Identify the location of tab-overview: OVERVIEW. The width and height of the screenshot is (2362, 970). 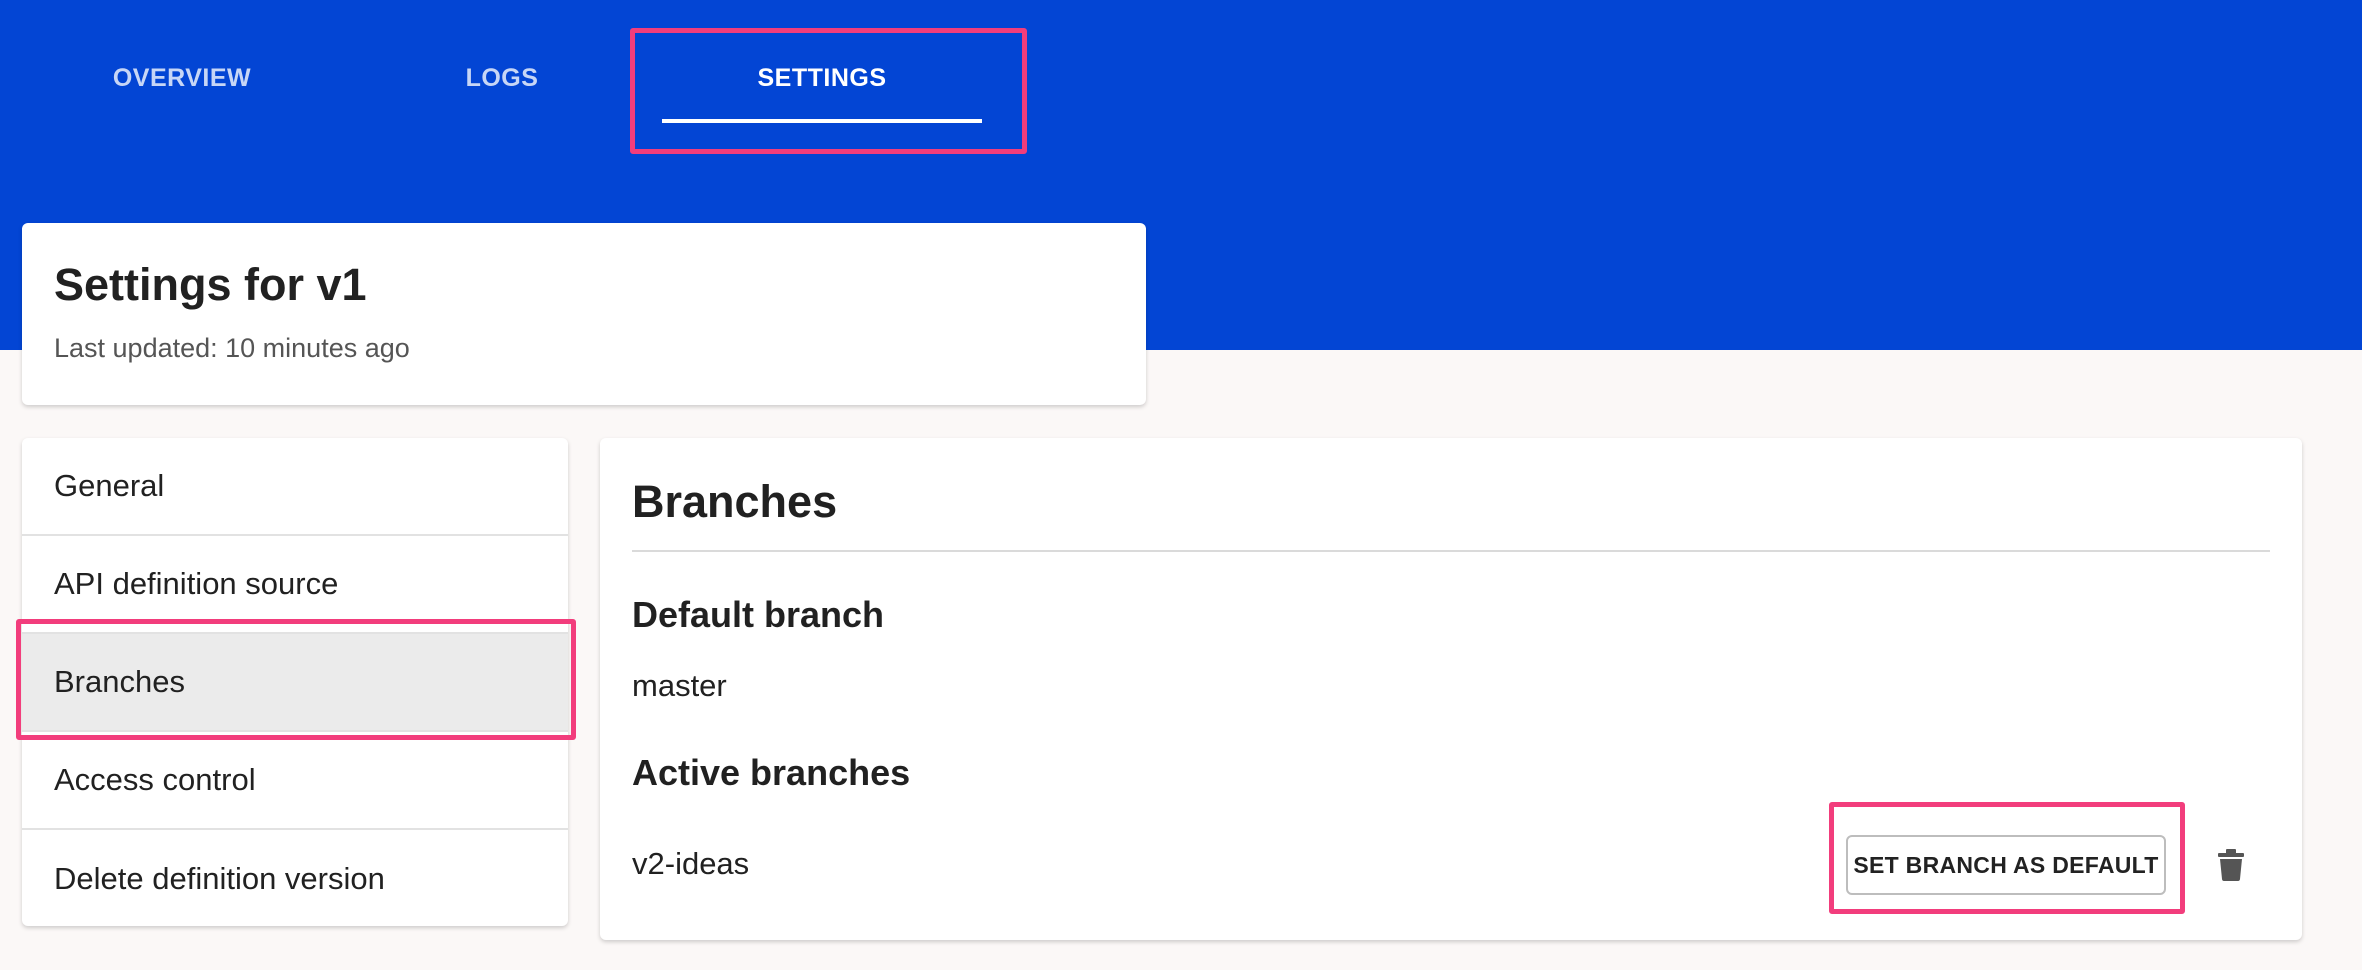
(182, 75).